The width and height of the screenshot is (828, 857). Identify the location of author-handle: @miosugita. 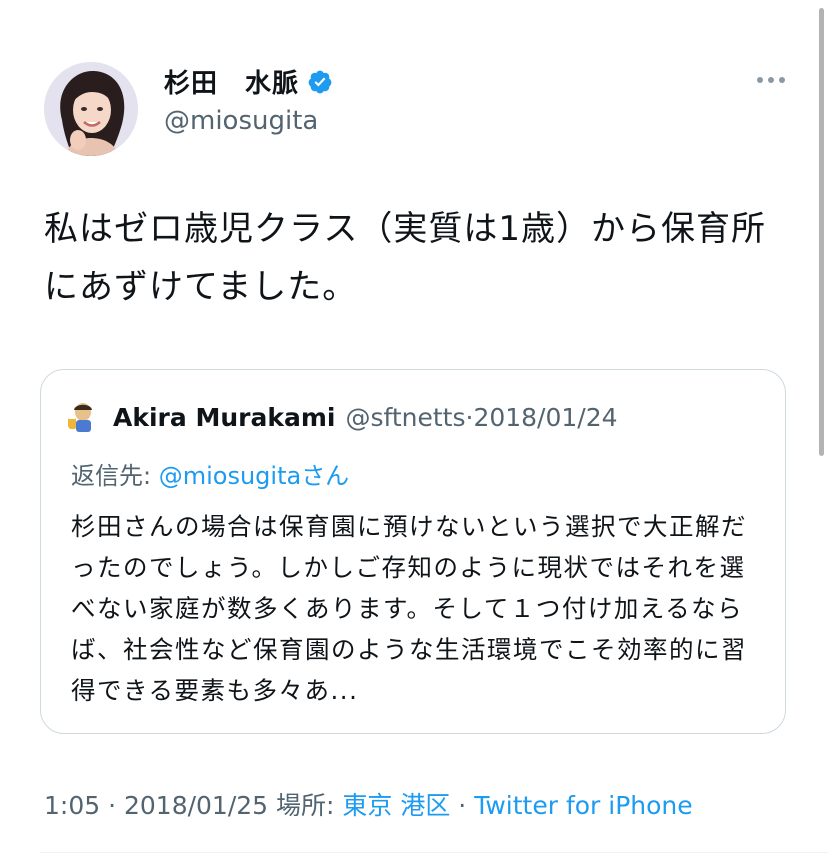
(241, 121).